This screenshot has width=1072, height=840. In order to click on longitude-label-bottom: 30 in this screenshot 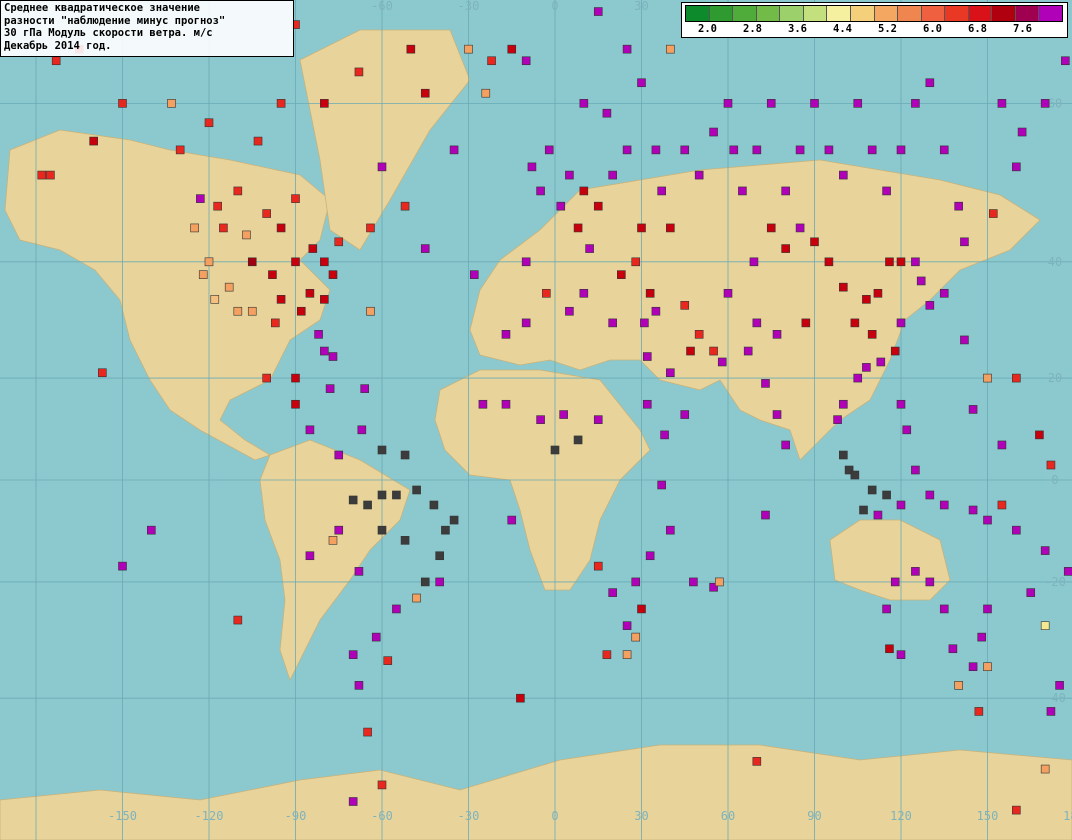, I will do `click(641, 816)`.